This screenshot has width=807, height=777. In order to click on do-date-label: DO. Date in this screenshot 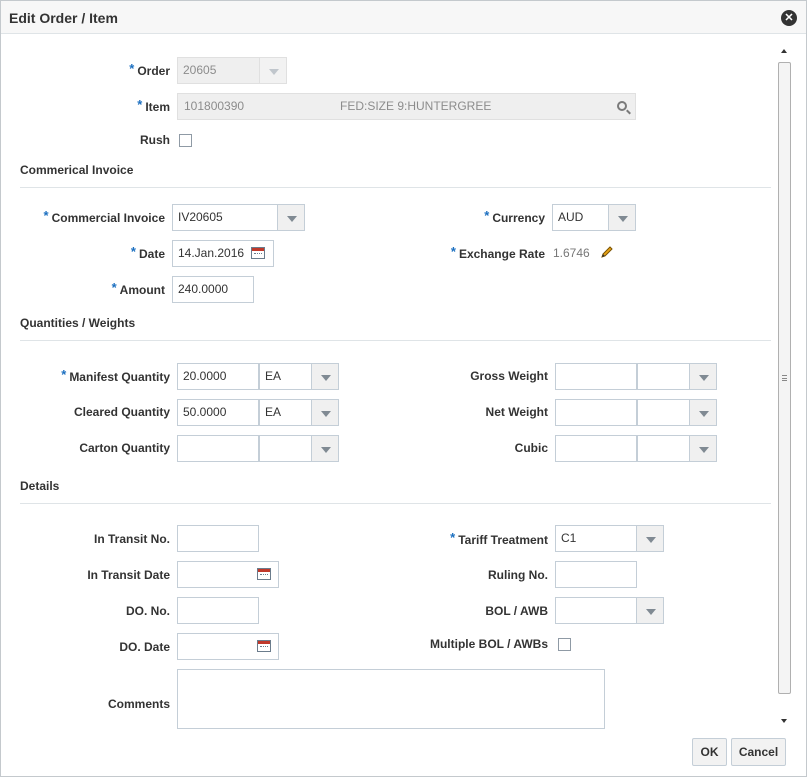, I will do `click(144, 647)`.